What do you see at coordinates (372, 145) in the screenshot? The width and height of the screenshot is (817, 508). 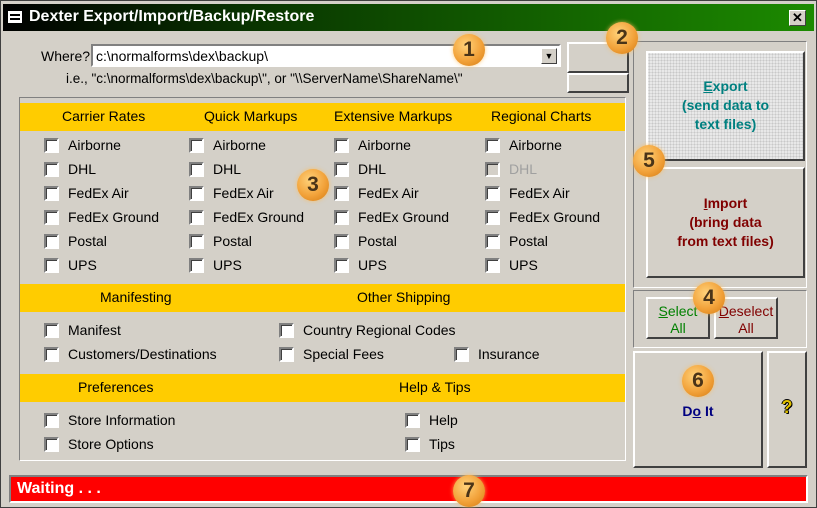 I see `checkbox-extensive-airborne: Airborne` at bounding box center [372, 145].